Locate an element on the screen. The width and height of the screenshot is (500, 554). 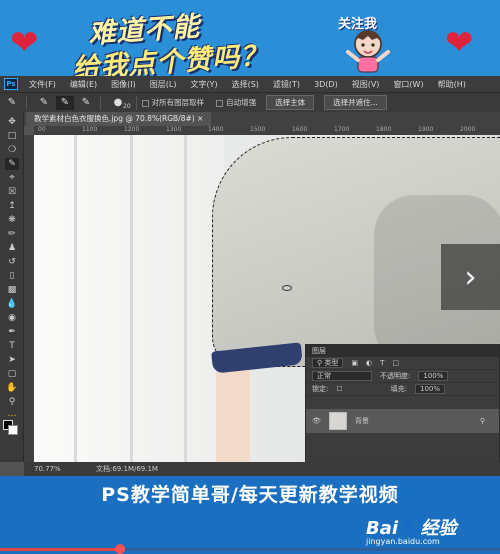
visibility-eye-icon: 👁 is located at coordinates (316, 421).